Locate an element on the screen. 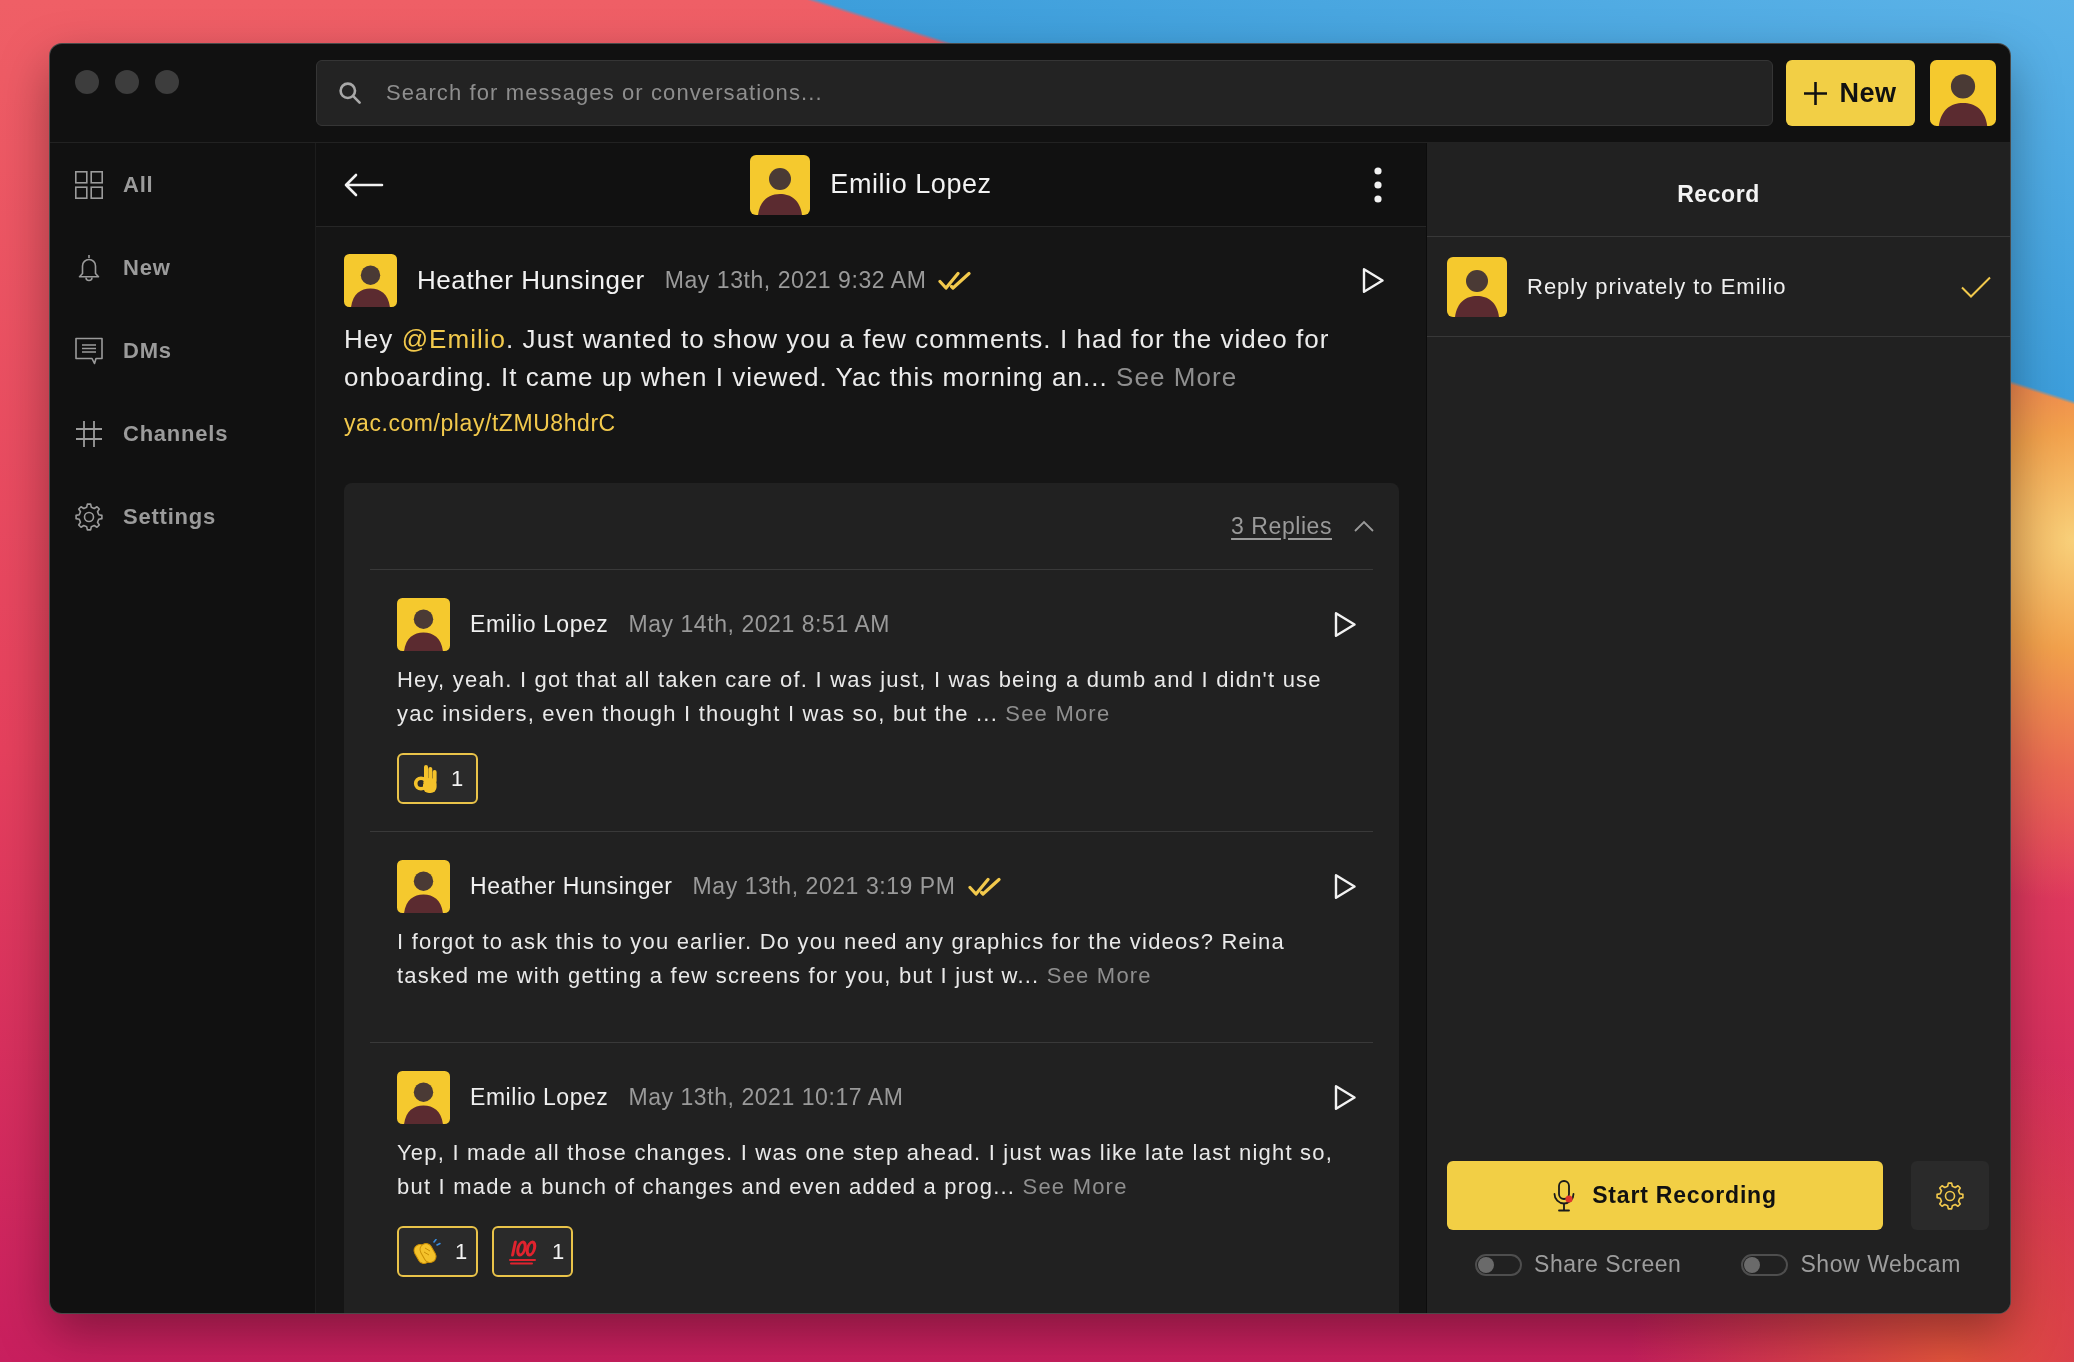 Image resolution: width=2074 pixels, height=1362 pixels. message-time: May 13th, 2021 9:32 AM is located at coordinates (795, 280).